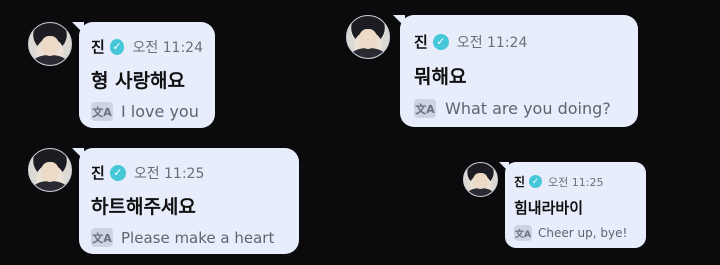 This screenshot has height=265, width=720. I want to click on translation-text: What are you doing?, so click(528, 108).